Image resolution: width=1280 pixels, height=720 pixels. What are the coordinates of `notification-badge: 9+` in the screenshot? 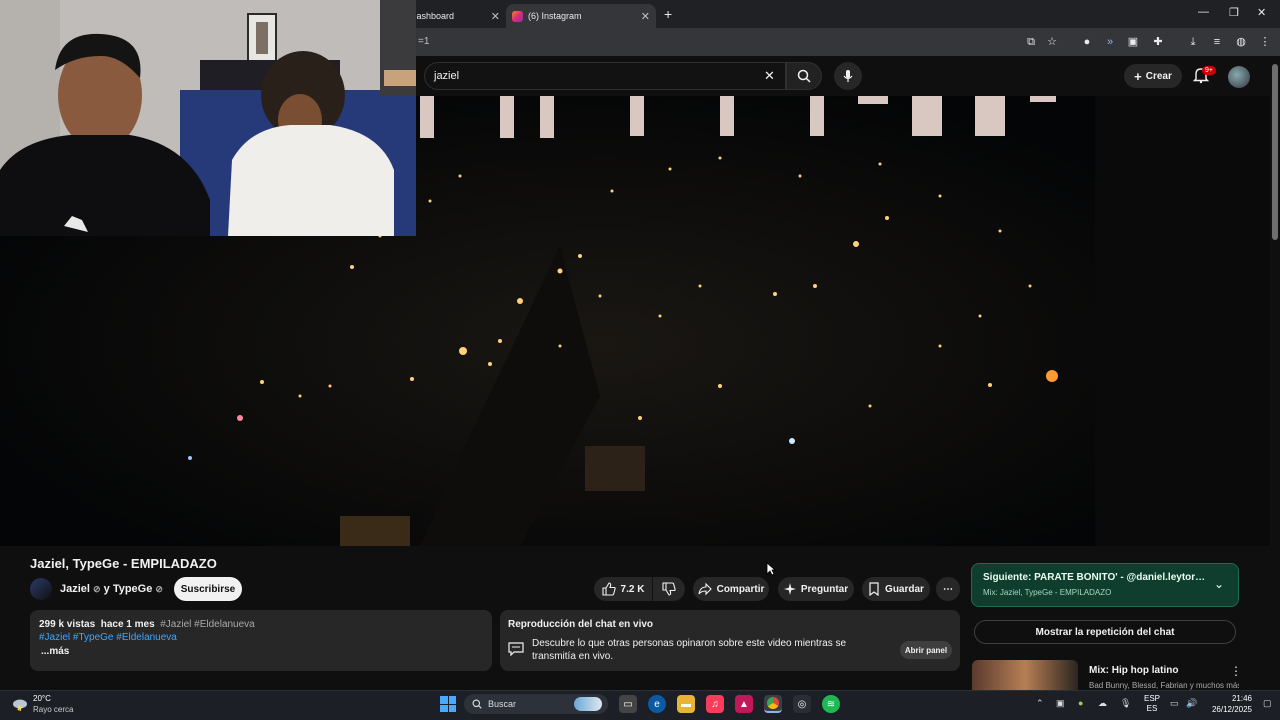 It's located at (1209, 70).